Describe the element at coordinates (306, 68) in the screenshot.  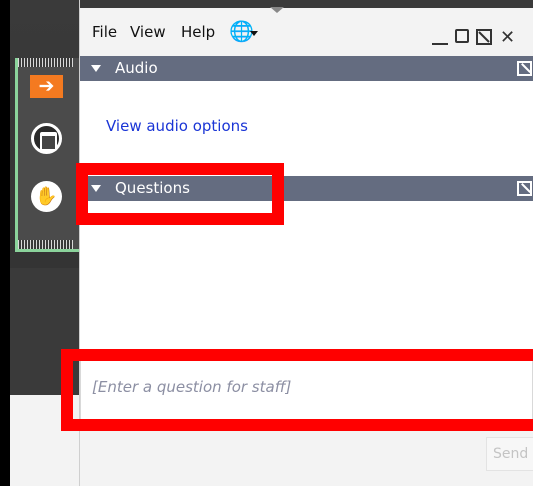
I see `audio-section-header: Audio` at that location.